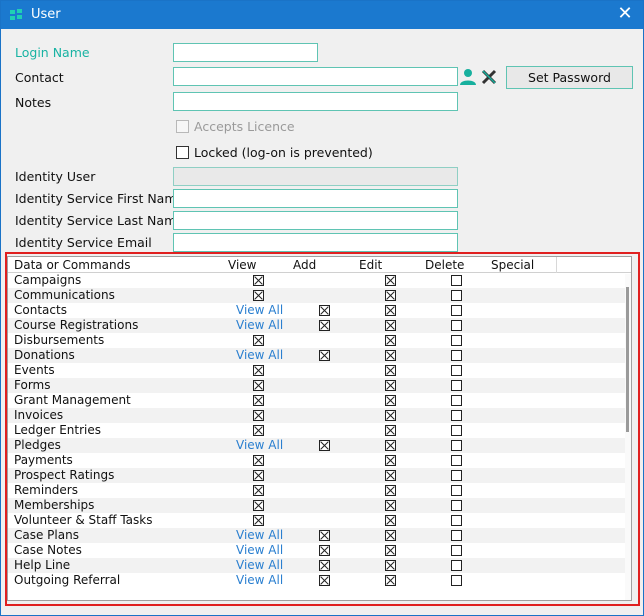  Describe the element at coordinates (370, 265) in the screenshot. I see `col-edit: Edit` at that location.